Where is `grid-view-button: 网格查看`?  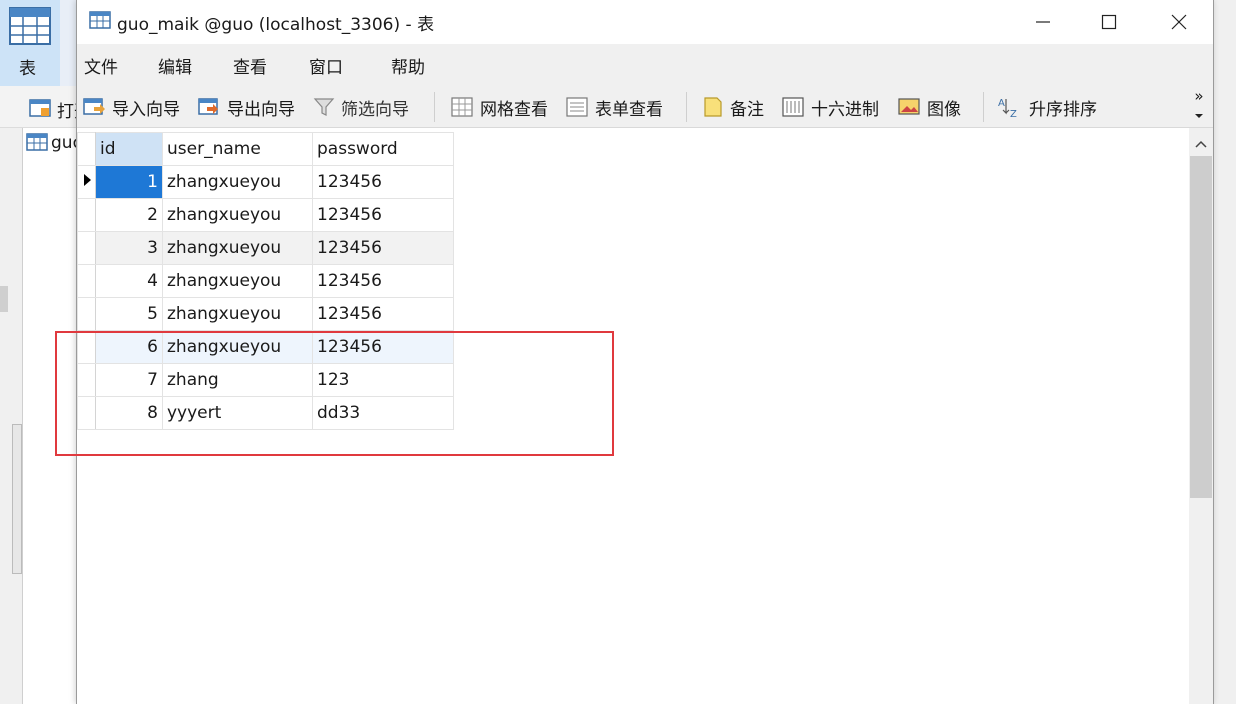
grid-view-button: 网格查看 is located at coordinates (499, 107).